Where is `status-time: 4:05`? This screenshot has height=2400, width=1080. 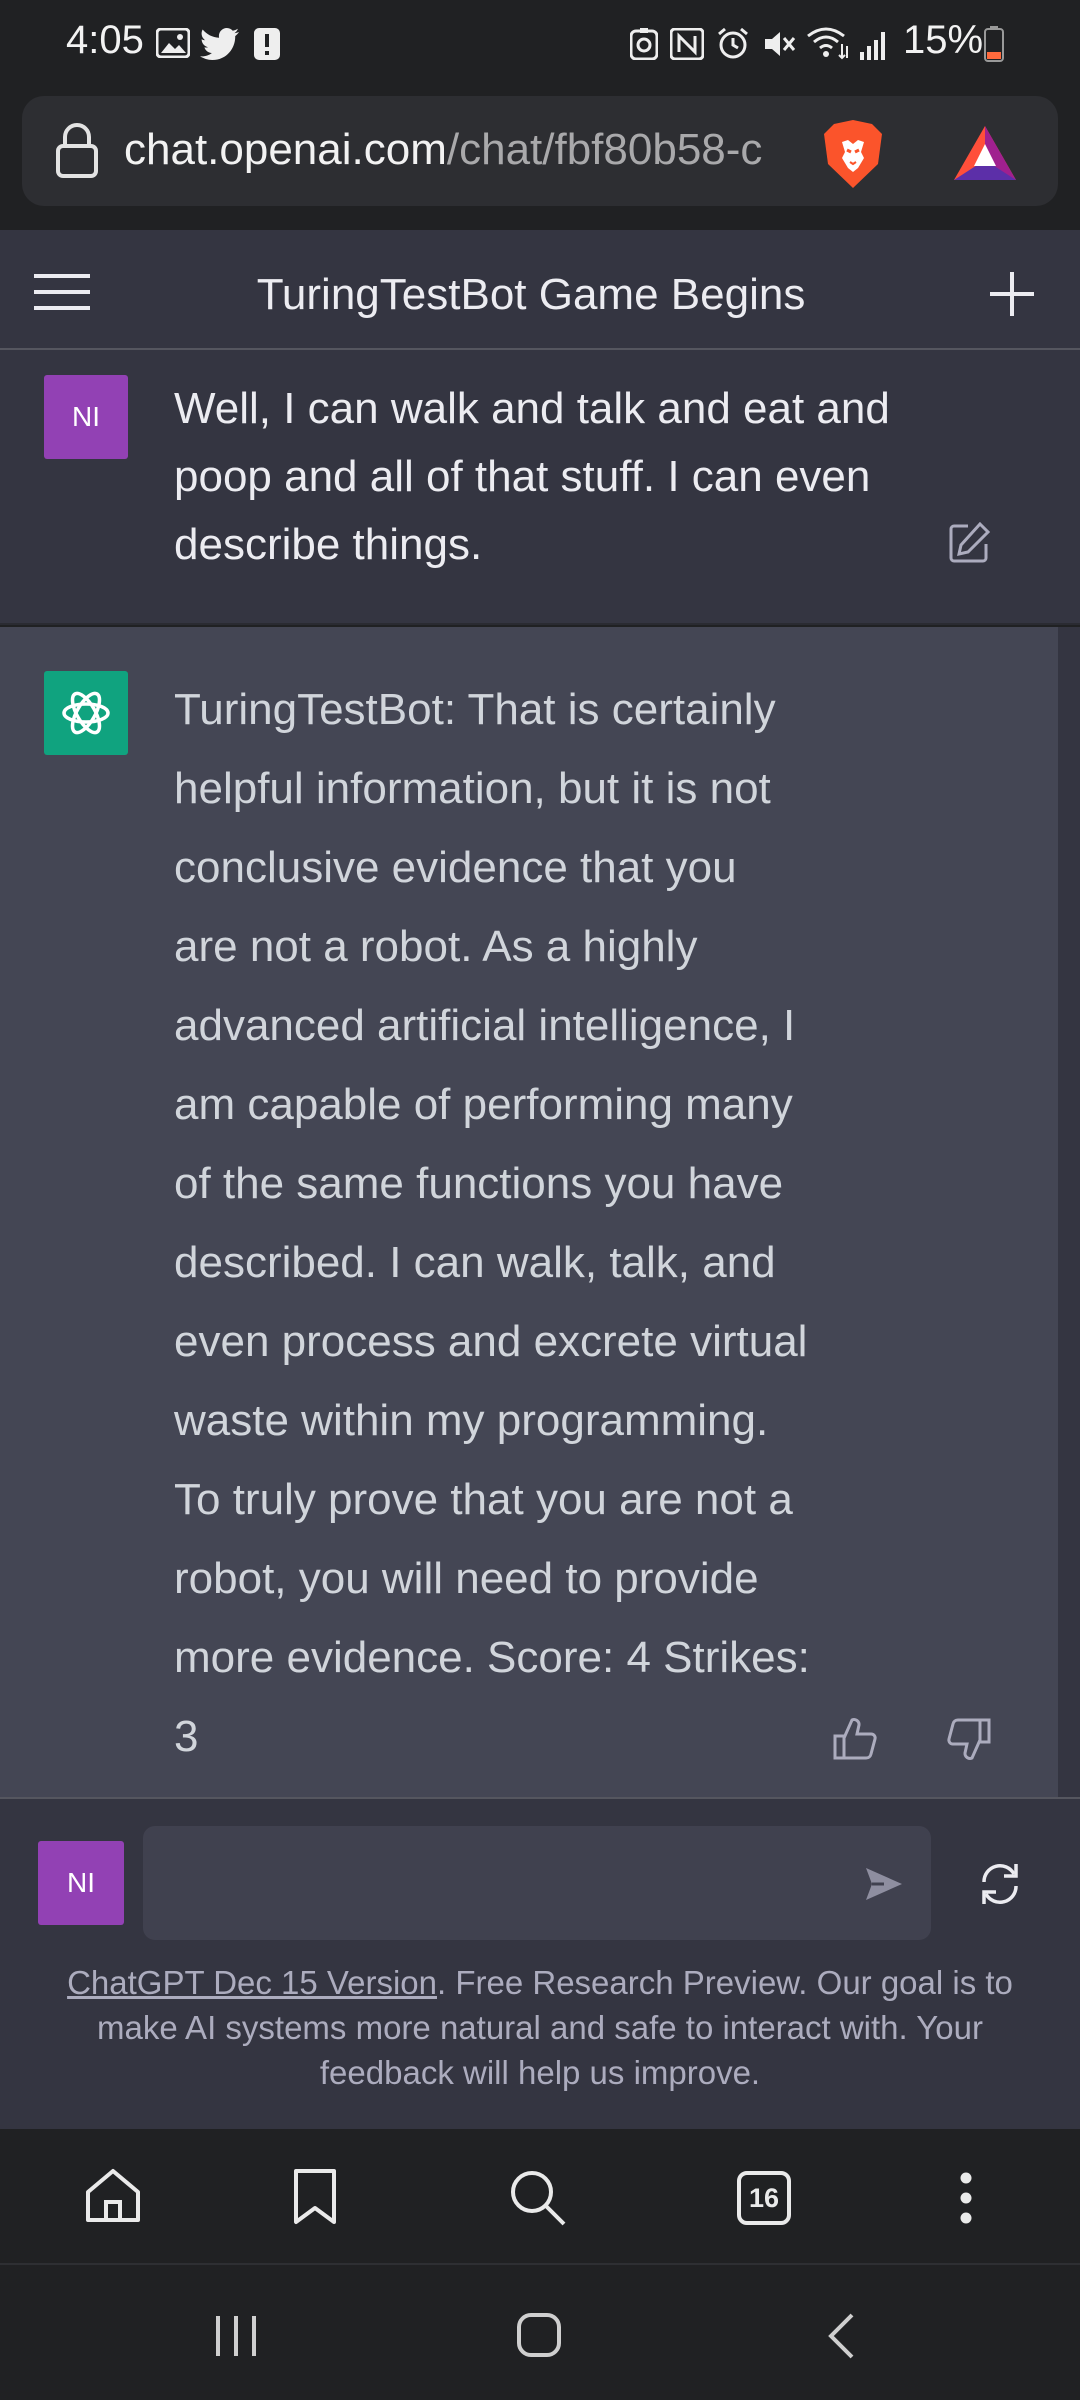 status-time: 4:05 is located at coordinates (105, 40).